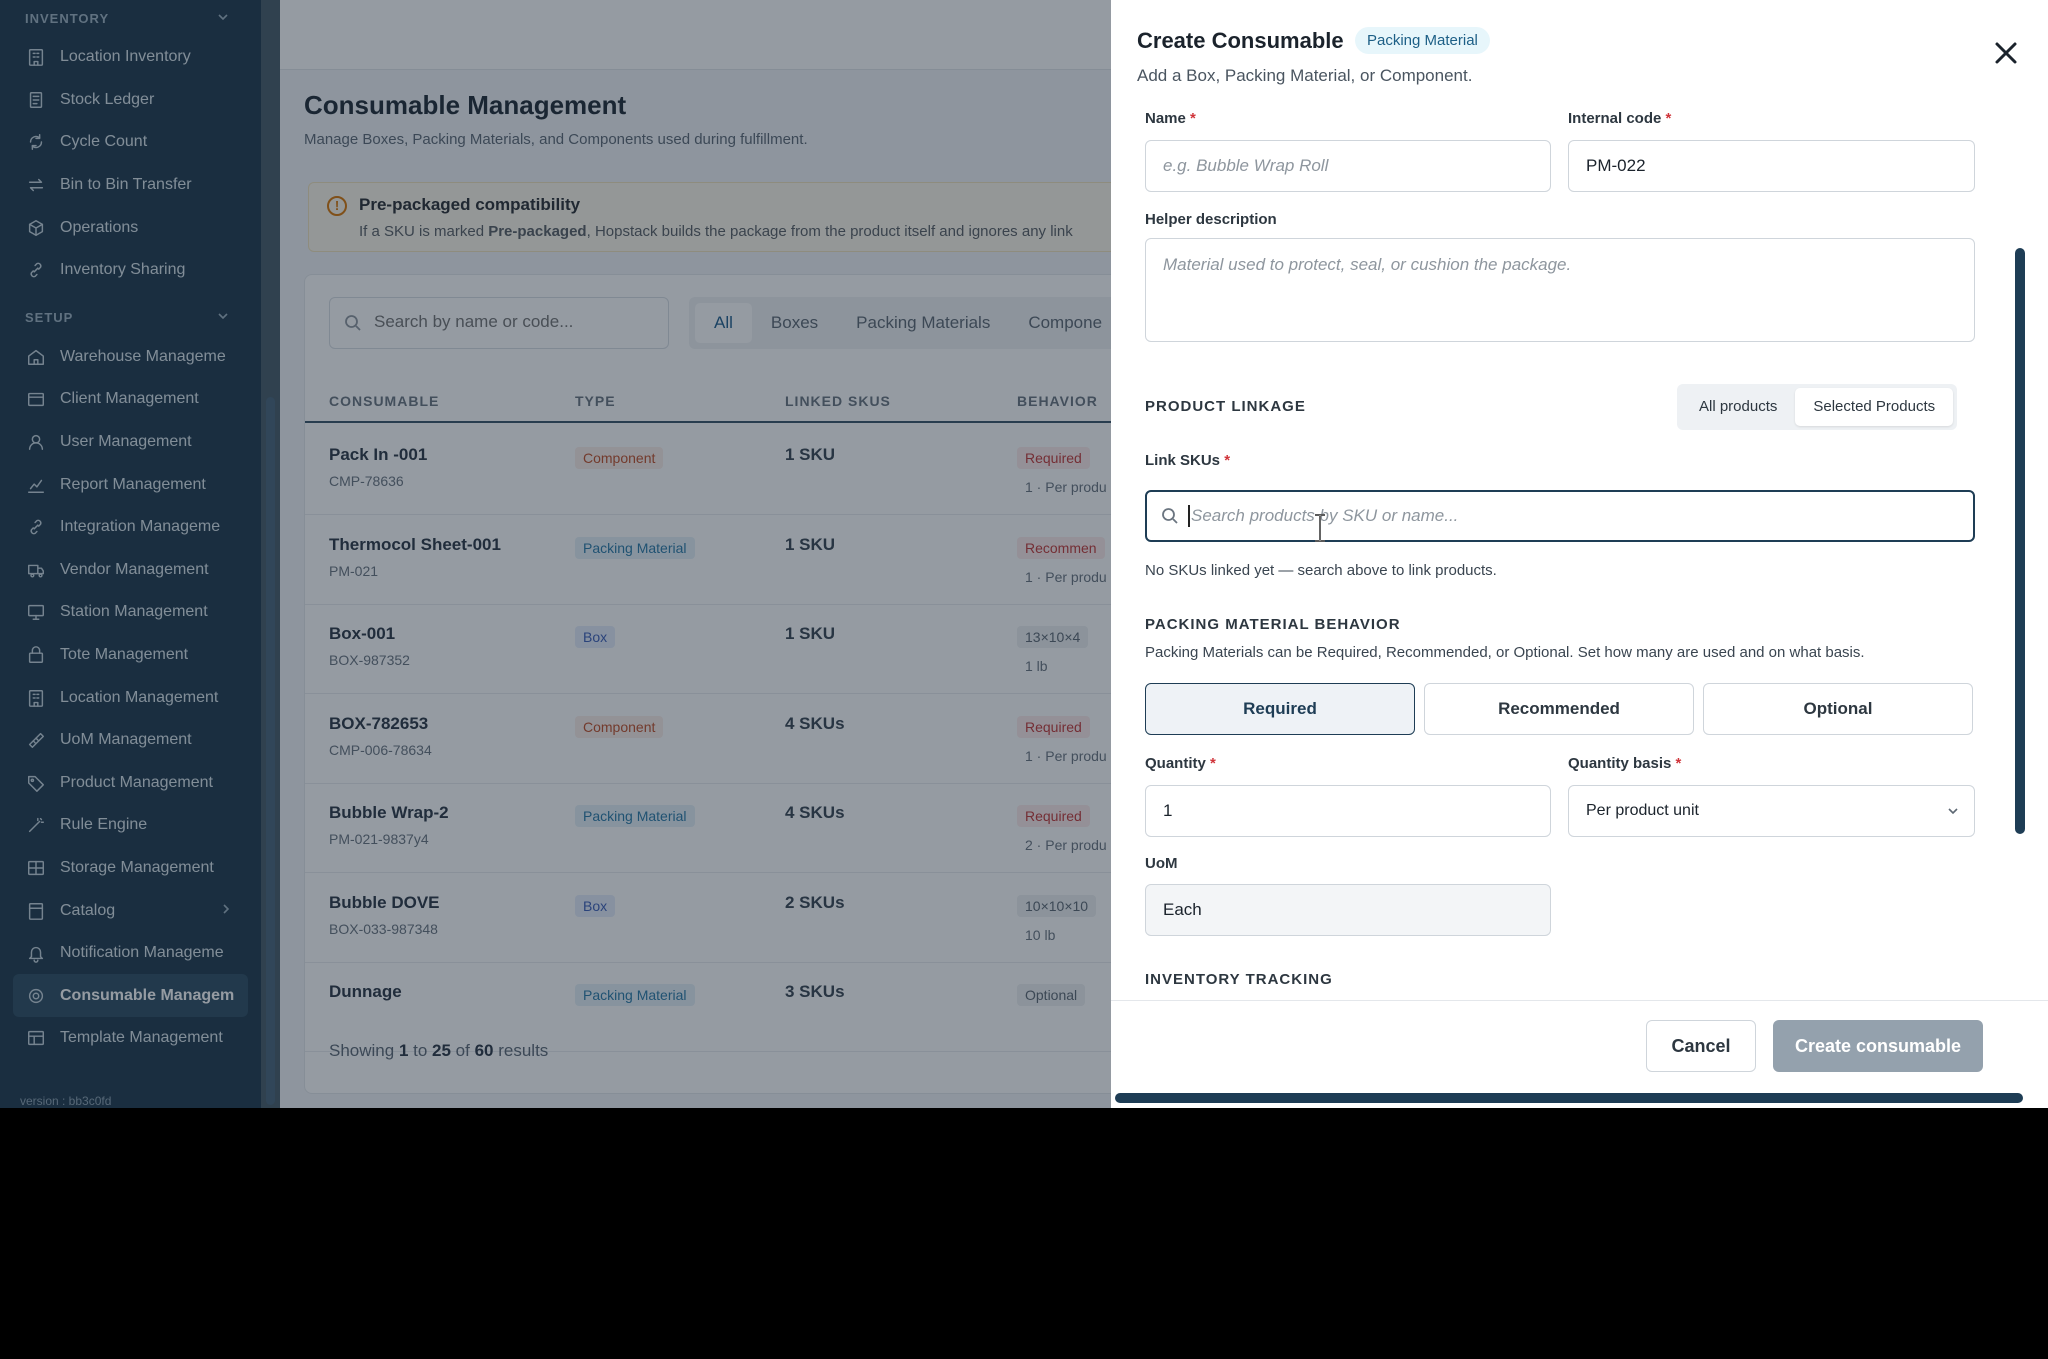  Describe the element at coordinates (1569, 1098) in the screenshot. I see `horizontal-scrollbar` at that location.